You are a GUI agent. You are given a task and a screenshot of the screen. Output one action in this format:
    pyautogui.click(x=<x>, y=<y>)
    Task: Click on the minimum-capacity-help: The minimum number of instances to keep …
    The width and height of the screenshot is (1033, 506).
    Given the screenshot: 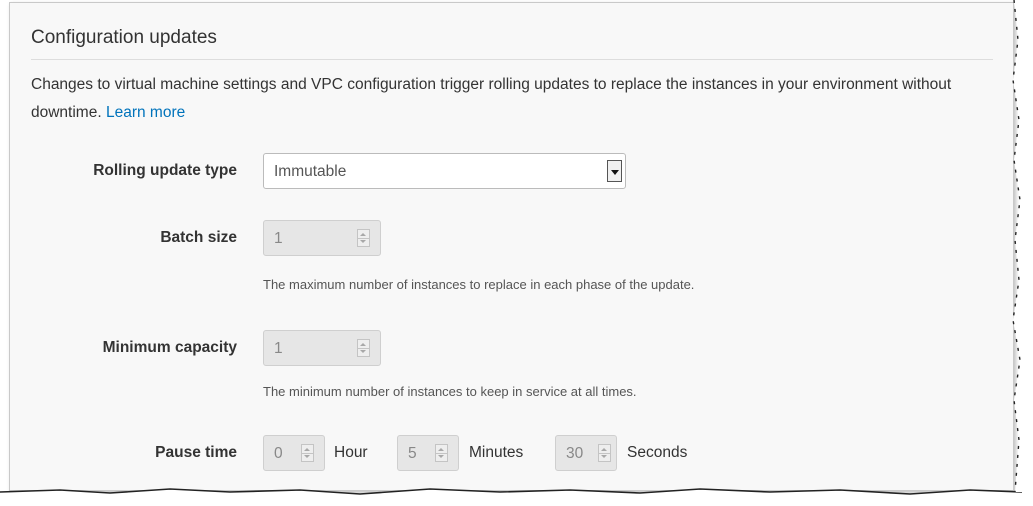 What is the action you would take?
    pyautogui.click(x=450, y=391)
    